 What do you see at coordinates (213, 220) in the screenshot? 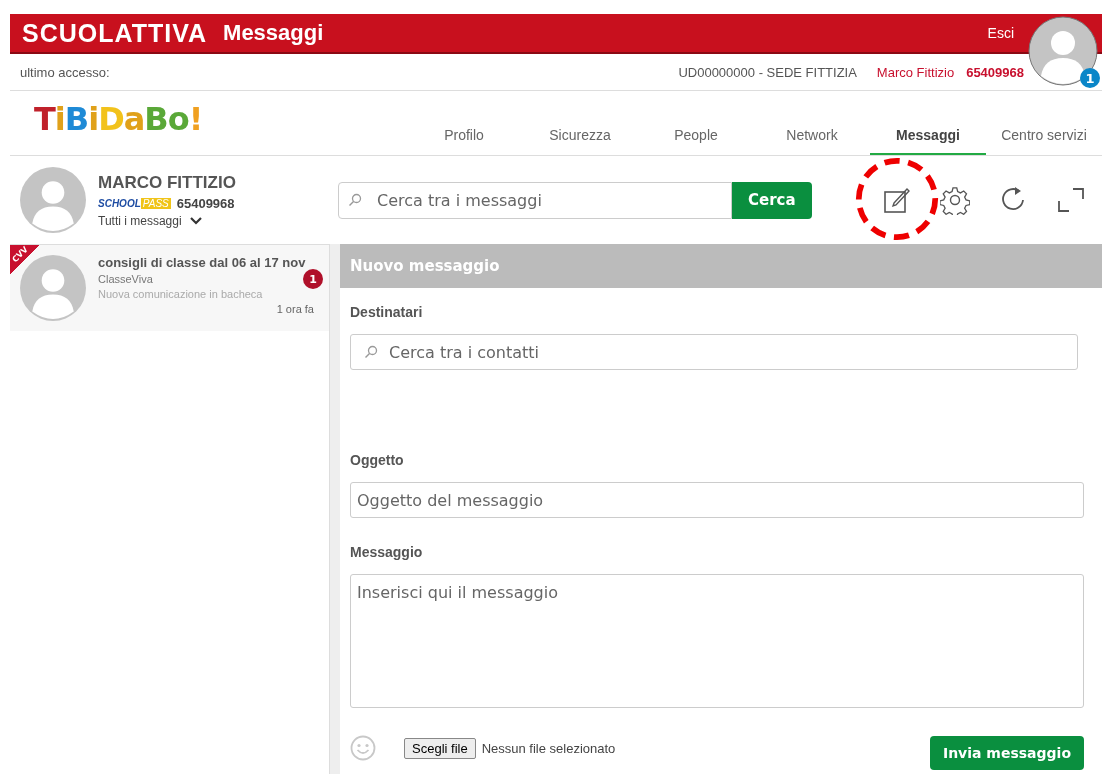
I see `message-filter-dropdown: Tutti i messaggi` at bounding box center [213, 220].